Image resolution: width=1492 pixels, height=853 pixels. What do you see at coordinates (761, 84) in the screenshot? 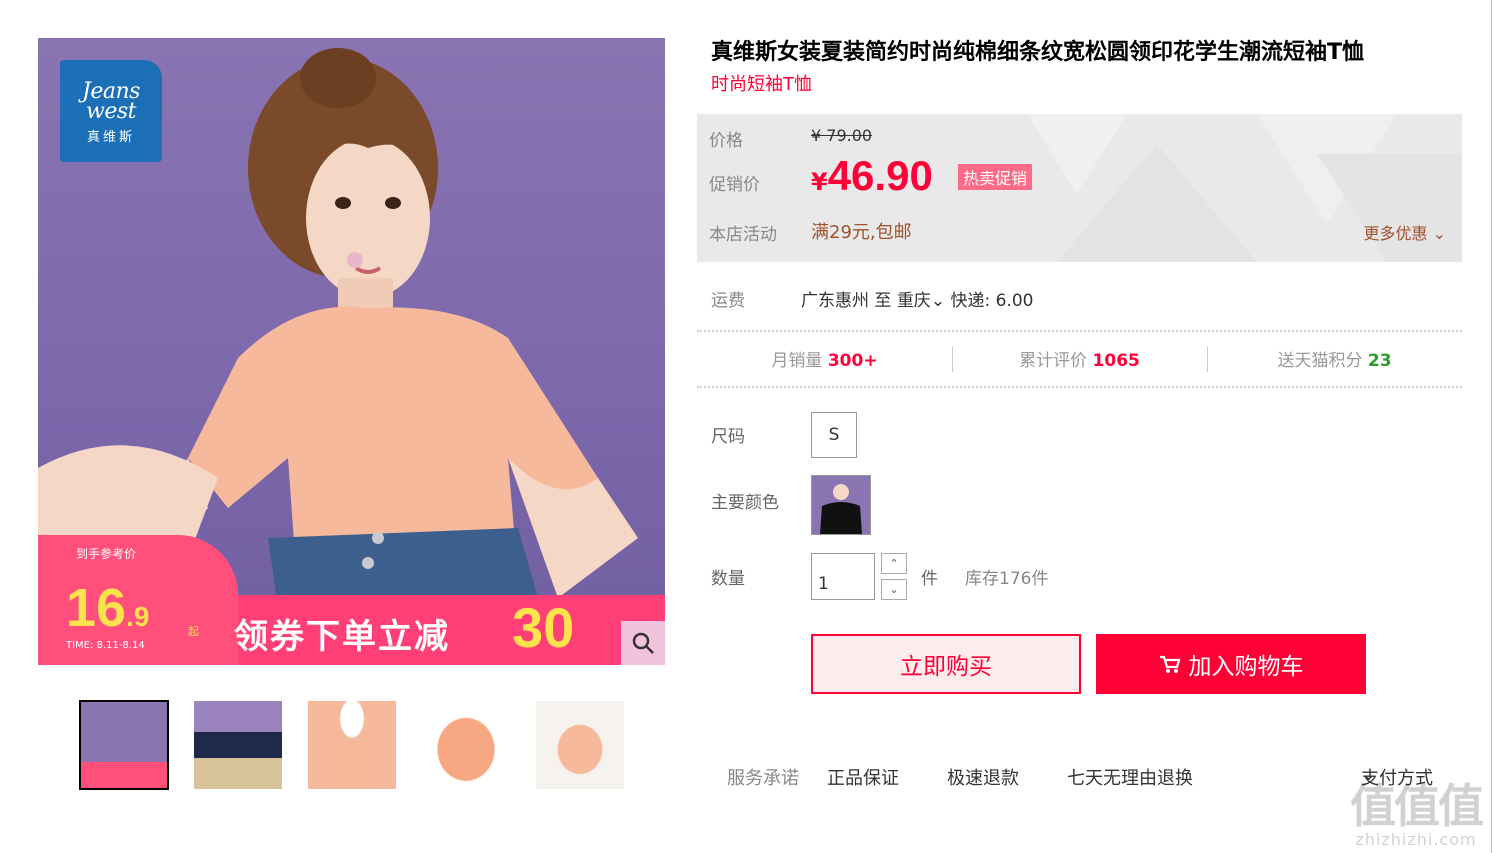
I see `product-subtitle: 时尚短袖T恤` at bounding box center [761, 84].